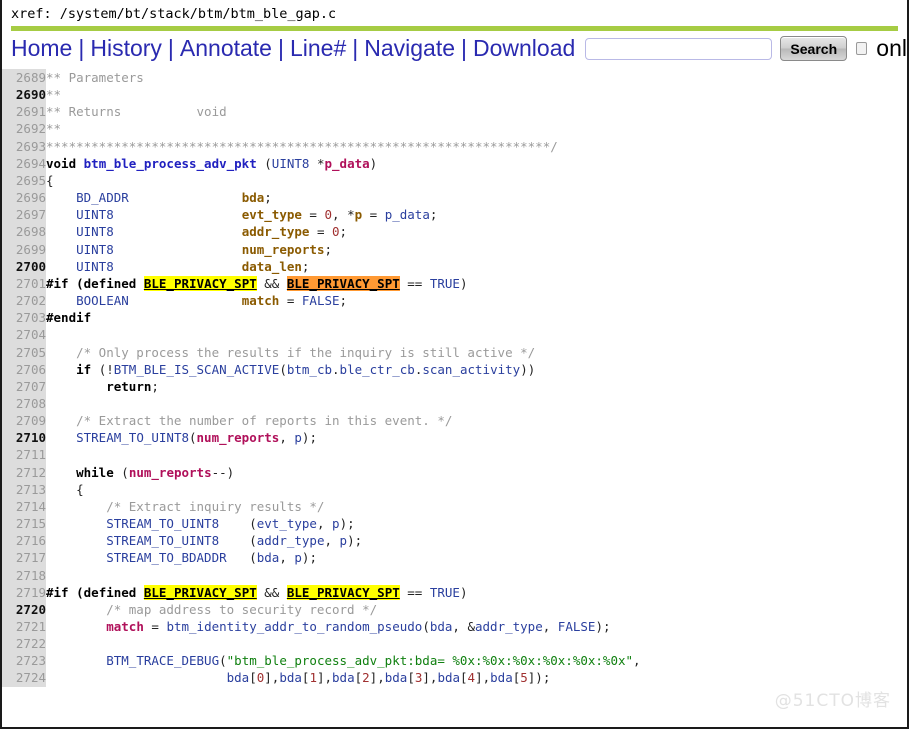 This screenshot has width=909, height=729. I want to click on line-number: 2718, so click(24, 575).